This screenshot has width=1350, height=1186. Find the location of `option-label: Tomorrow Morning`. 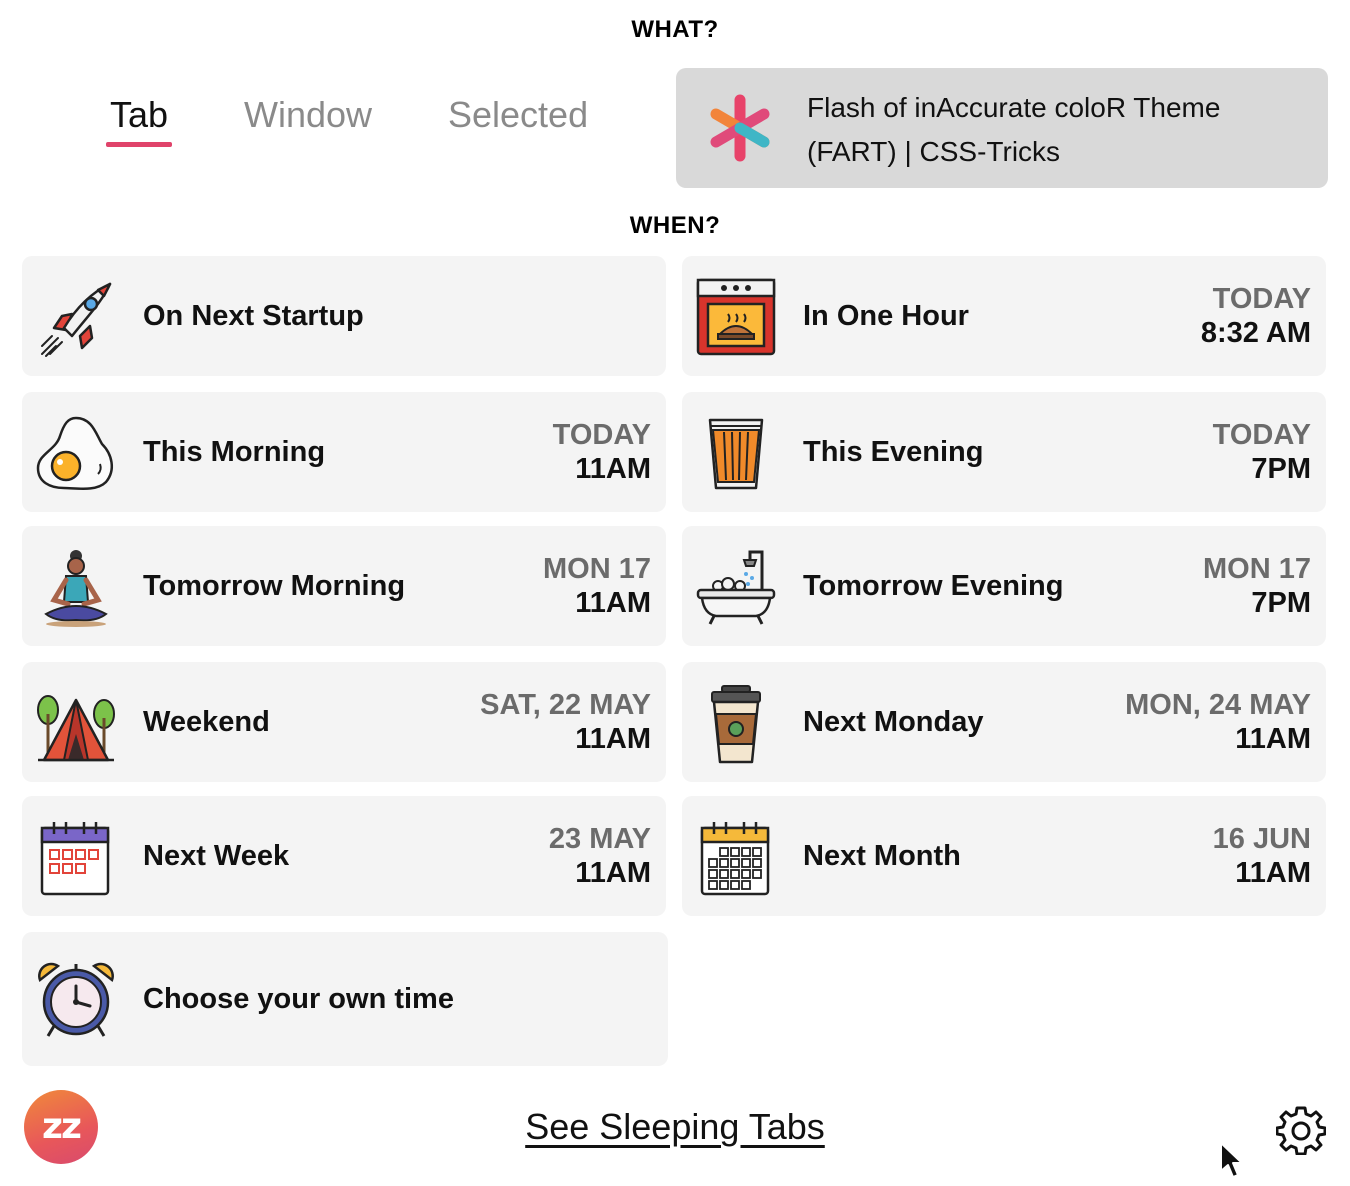

option-label: Tomorrow Morning is located at coordinates (274, 586).